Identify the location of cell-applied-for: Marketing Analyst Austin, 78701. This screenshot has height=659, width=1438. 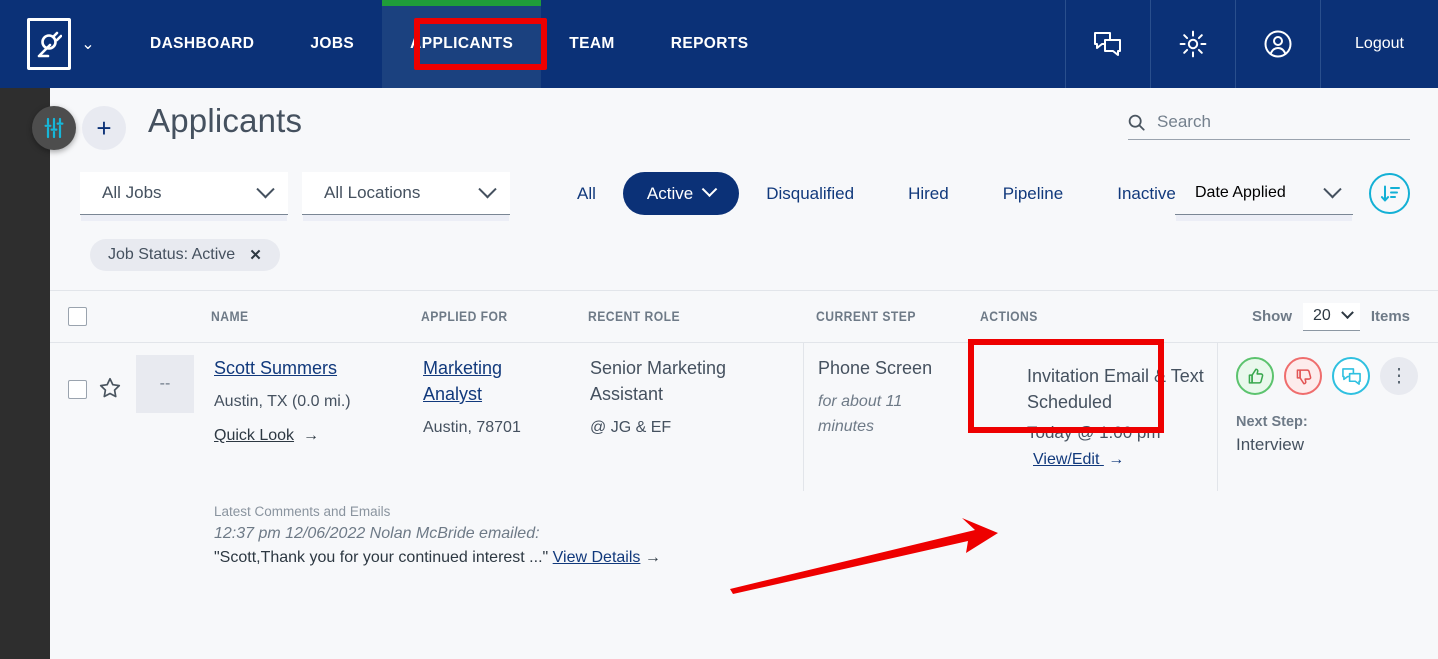
(493, 398).